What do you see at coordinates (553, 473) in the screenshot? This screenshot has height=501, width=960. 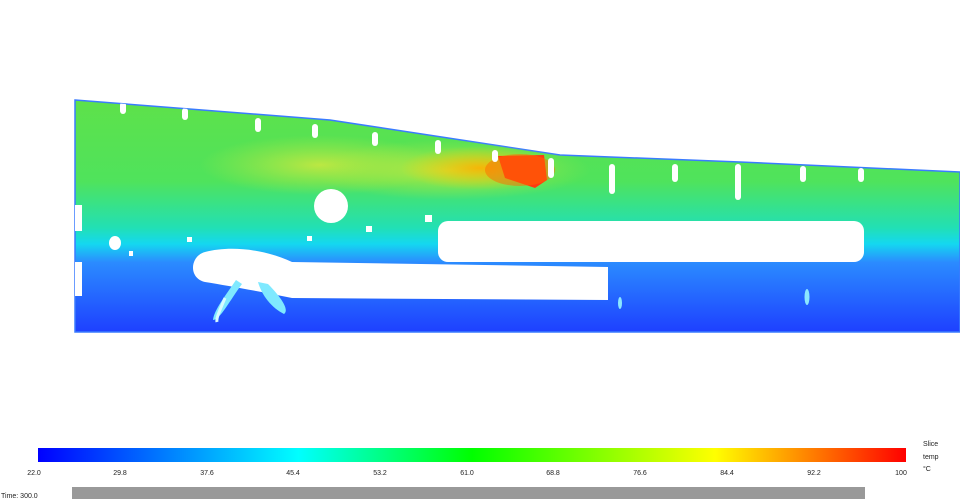 I see `legend-tick: 68.8` at bounding box center [553, 473].